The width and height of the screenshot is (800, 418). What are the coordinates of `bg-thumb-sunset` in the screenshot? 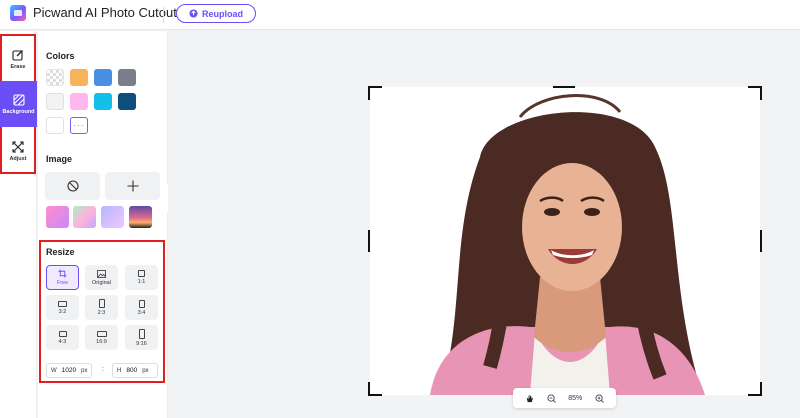 It's located at (140, 217).